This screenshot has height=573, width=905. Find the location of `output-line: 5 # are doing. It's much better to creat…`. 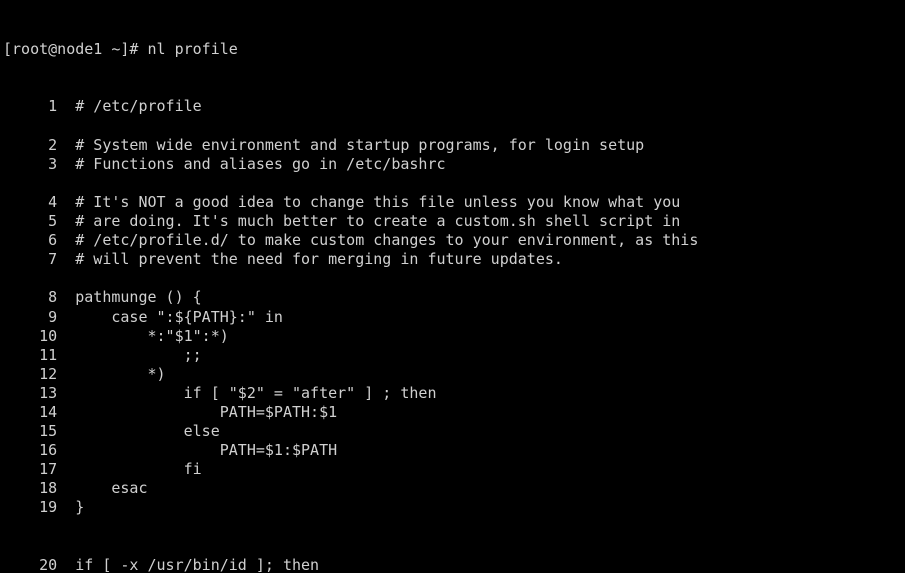

output-line: 5 # are doing. It's much better to creat… is located at coordinates (454, 221).